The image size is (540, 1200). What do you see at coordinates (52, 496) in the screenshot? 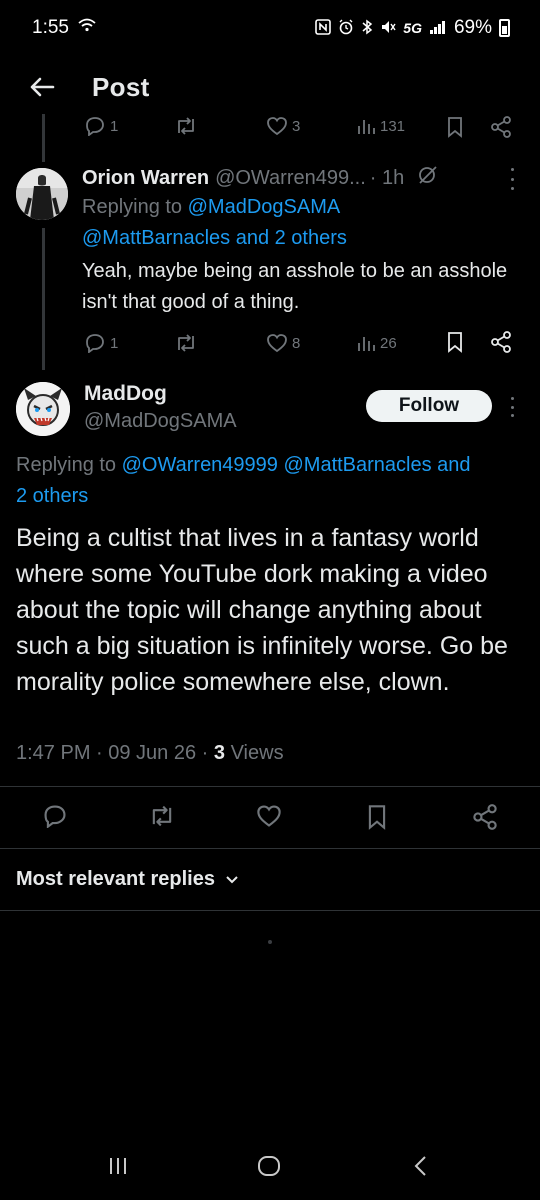
I see `mention-link: 2 others` at bounding box center [52, 496].